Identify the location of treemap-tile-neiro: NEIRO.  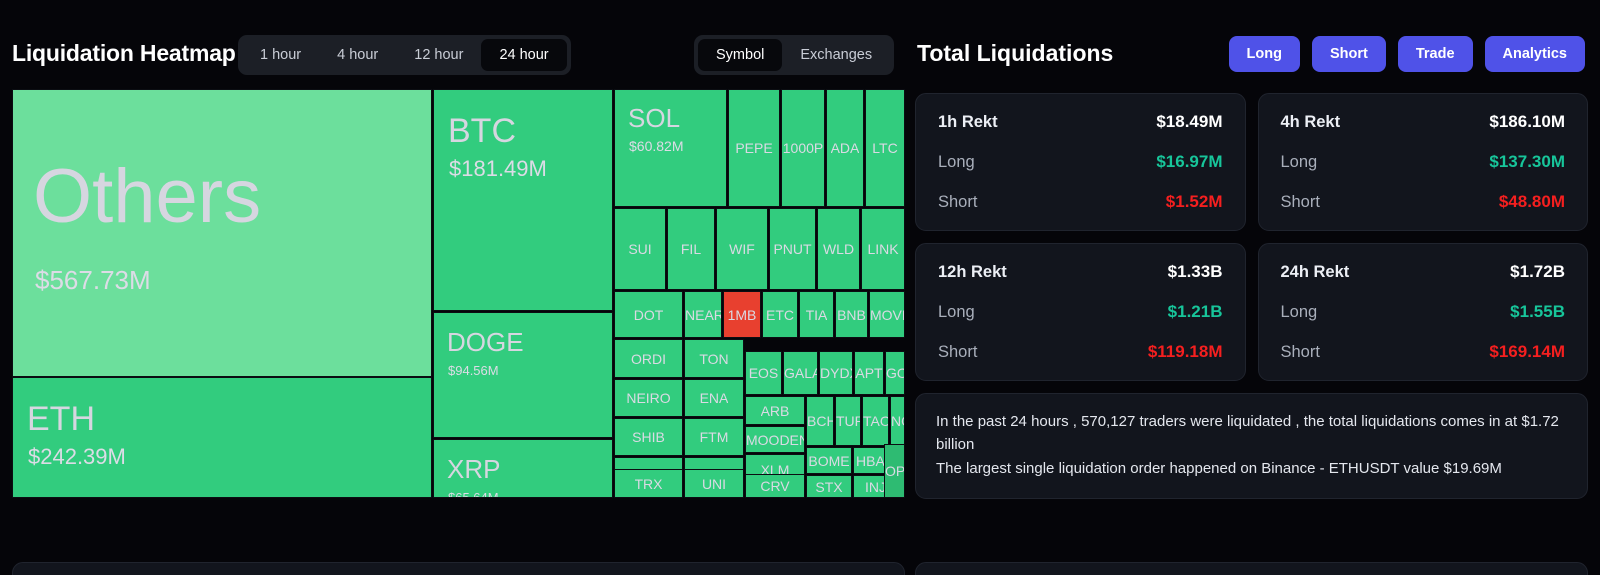
(648, 398).